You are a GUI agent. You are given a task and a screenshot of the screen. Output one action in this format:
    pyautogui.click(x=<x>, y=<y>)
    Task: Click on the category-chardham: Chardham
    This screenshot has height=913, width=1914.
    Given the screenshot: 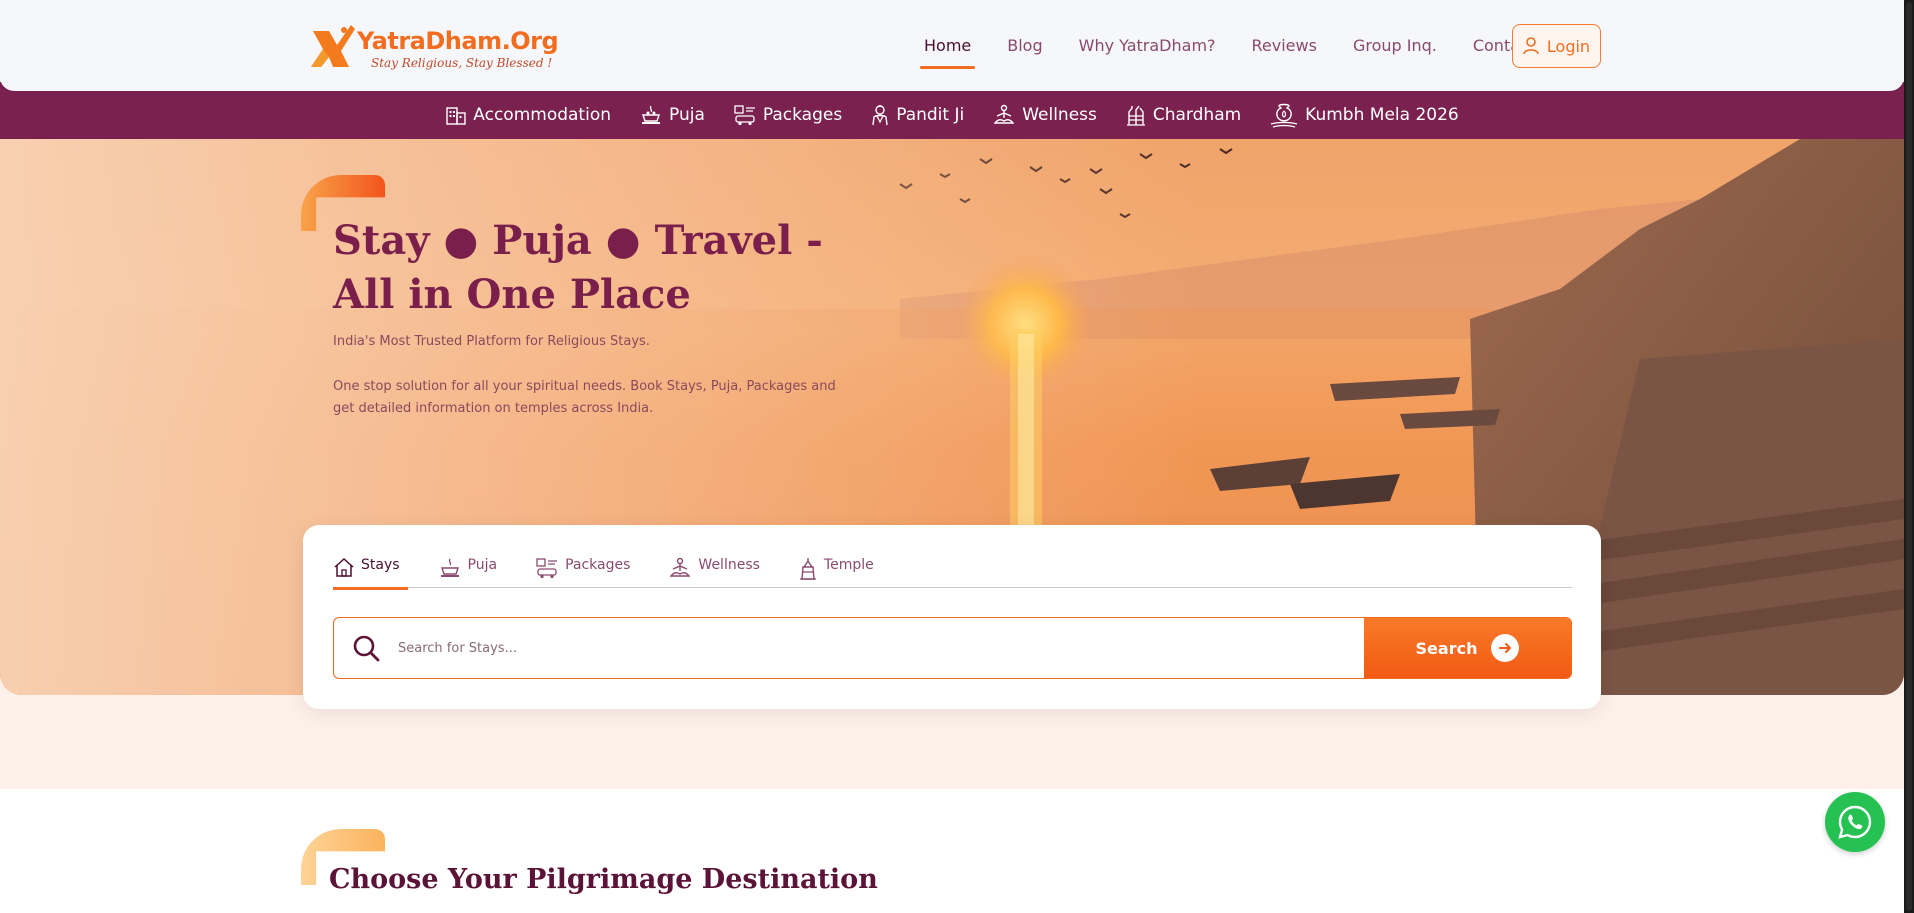 What is the action you would take?
    pyautogui.click(x=1183, y=115)
    